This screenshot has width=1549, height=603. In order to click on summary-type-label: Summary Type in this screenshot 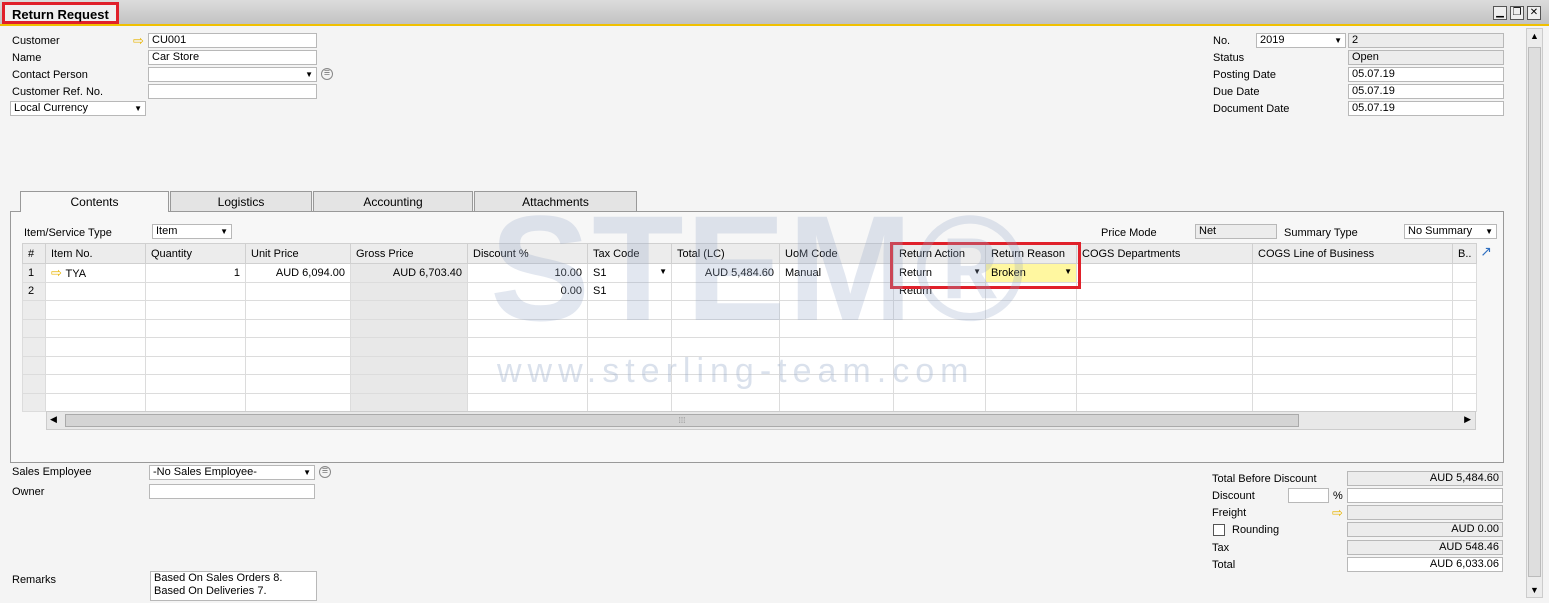, I will do `click(1321, 233)`.